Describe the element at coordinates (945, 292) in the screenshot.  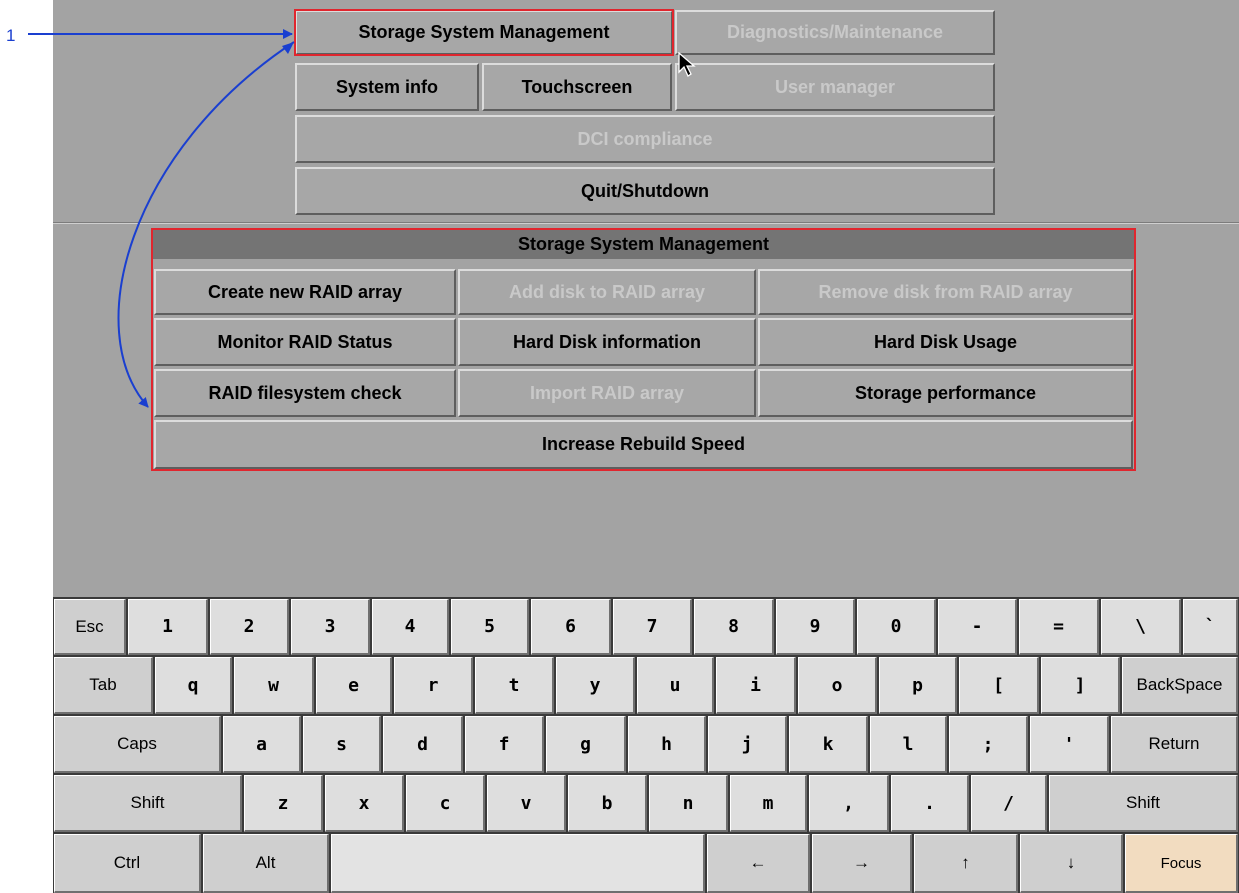
I see `remove-disk-from-raid-array-button: Remove disk from RAID array` at that location.